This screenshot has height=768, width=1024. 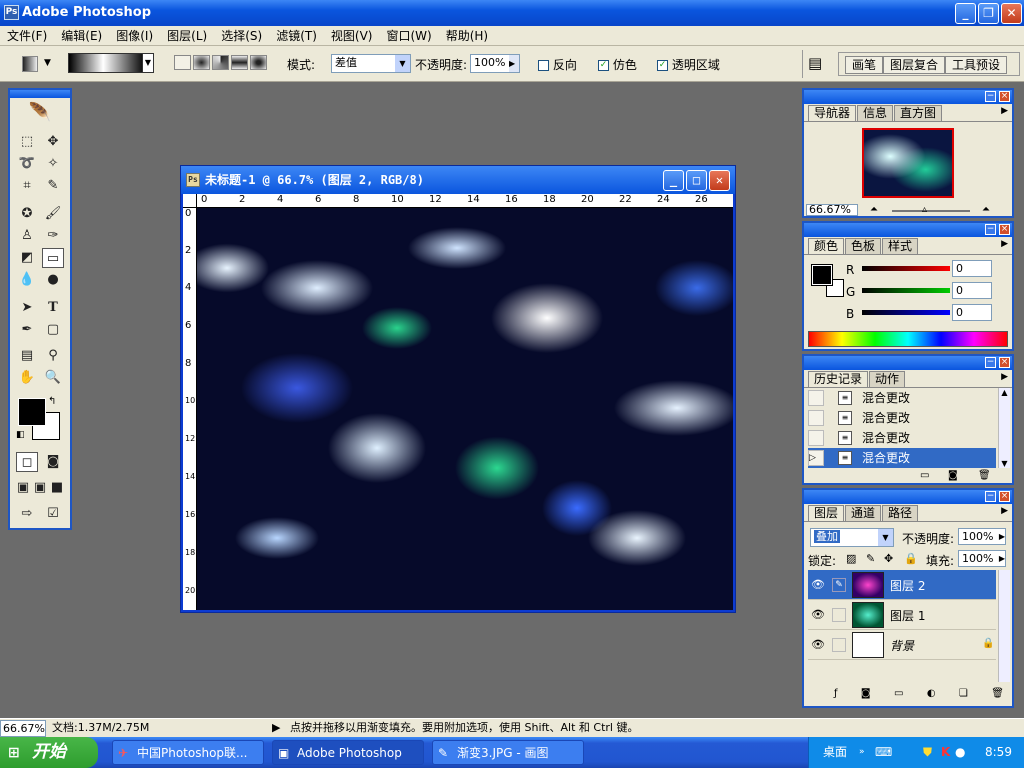 What do you see at coordinates (914, 65) in the screenshot?
I see `tab-layer-comps: 图层复合` at bounding box center [914, 65].